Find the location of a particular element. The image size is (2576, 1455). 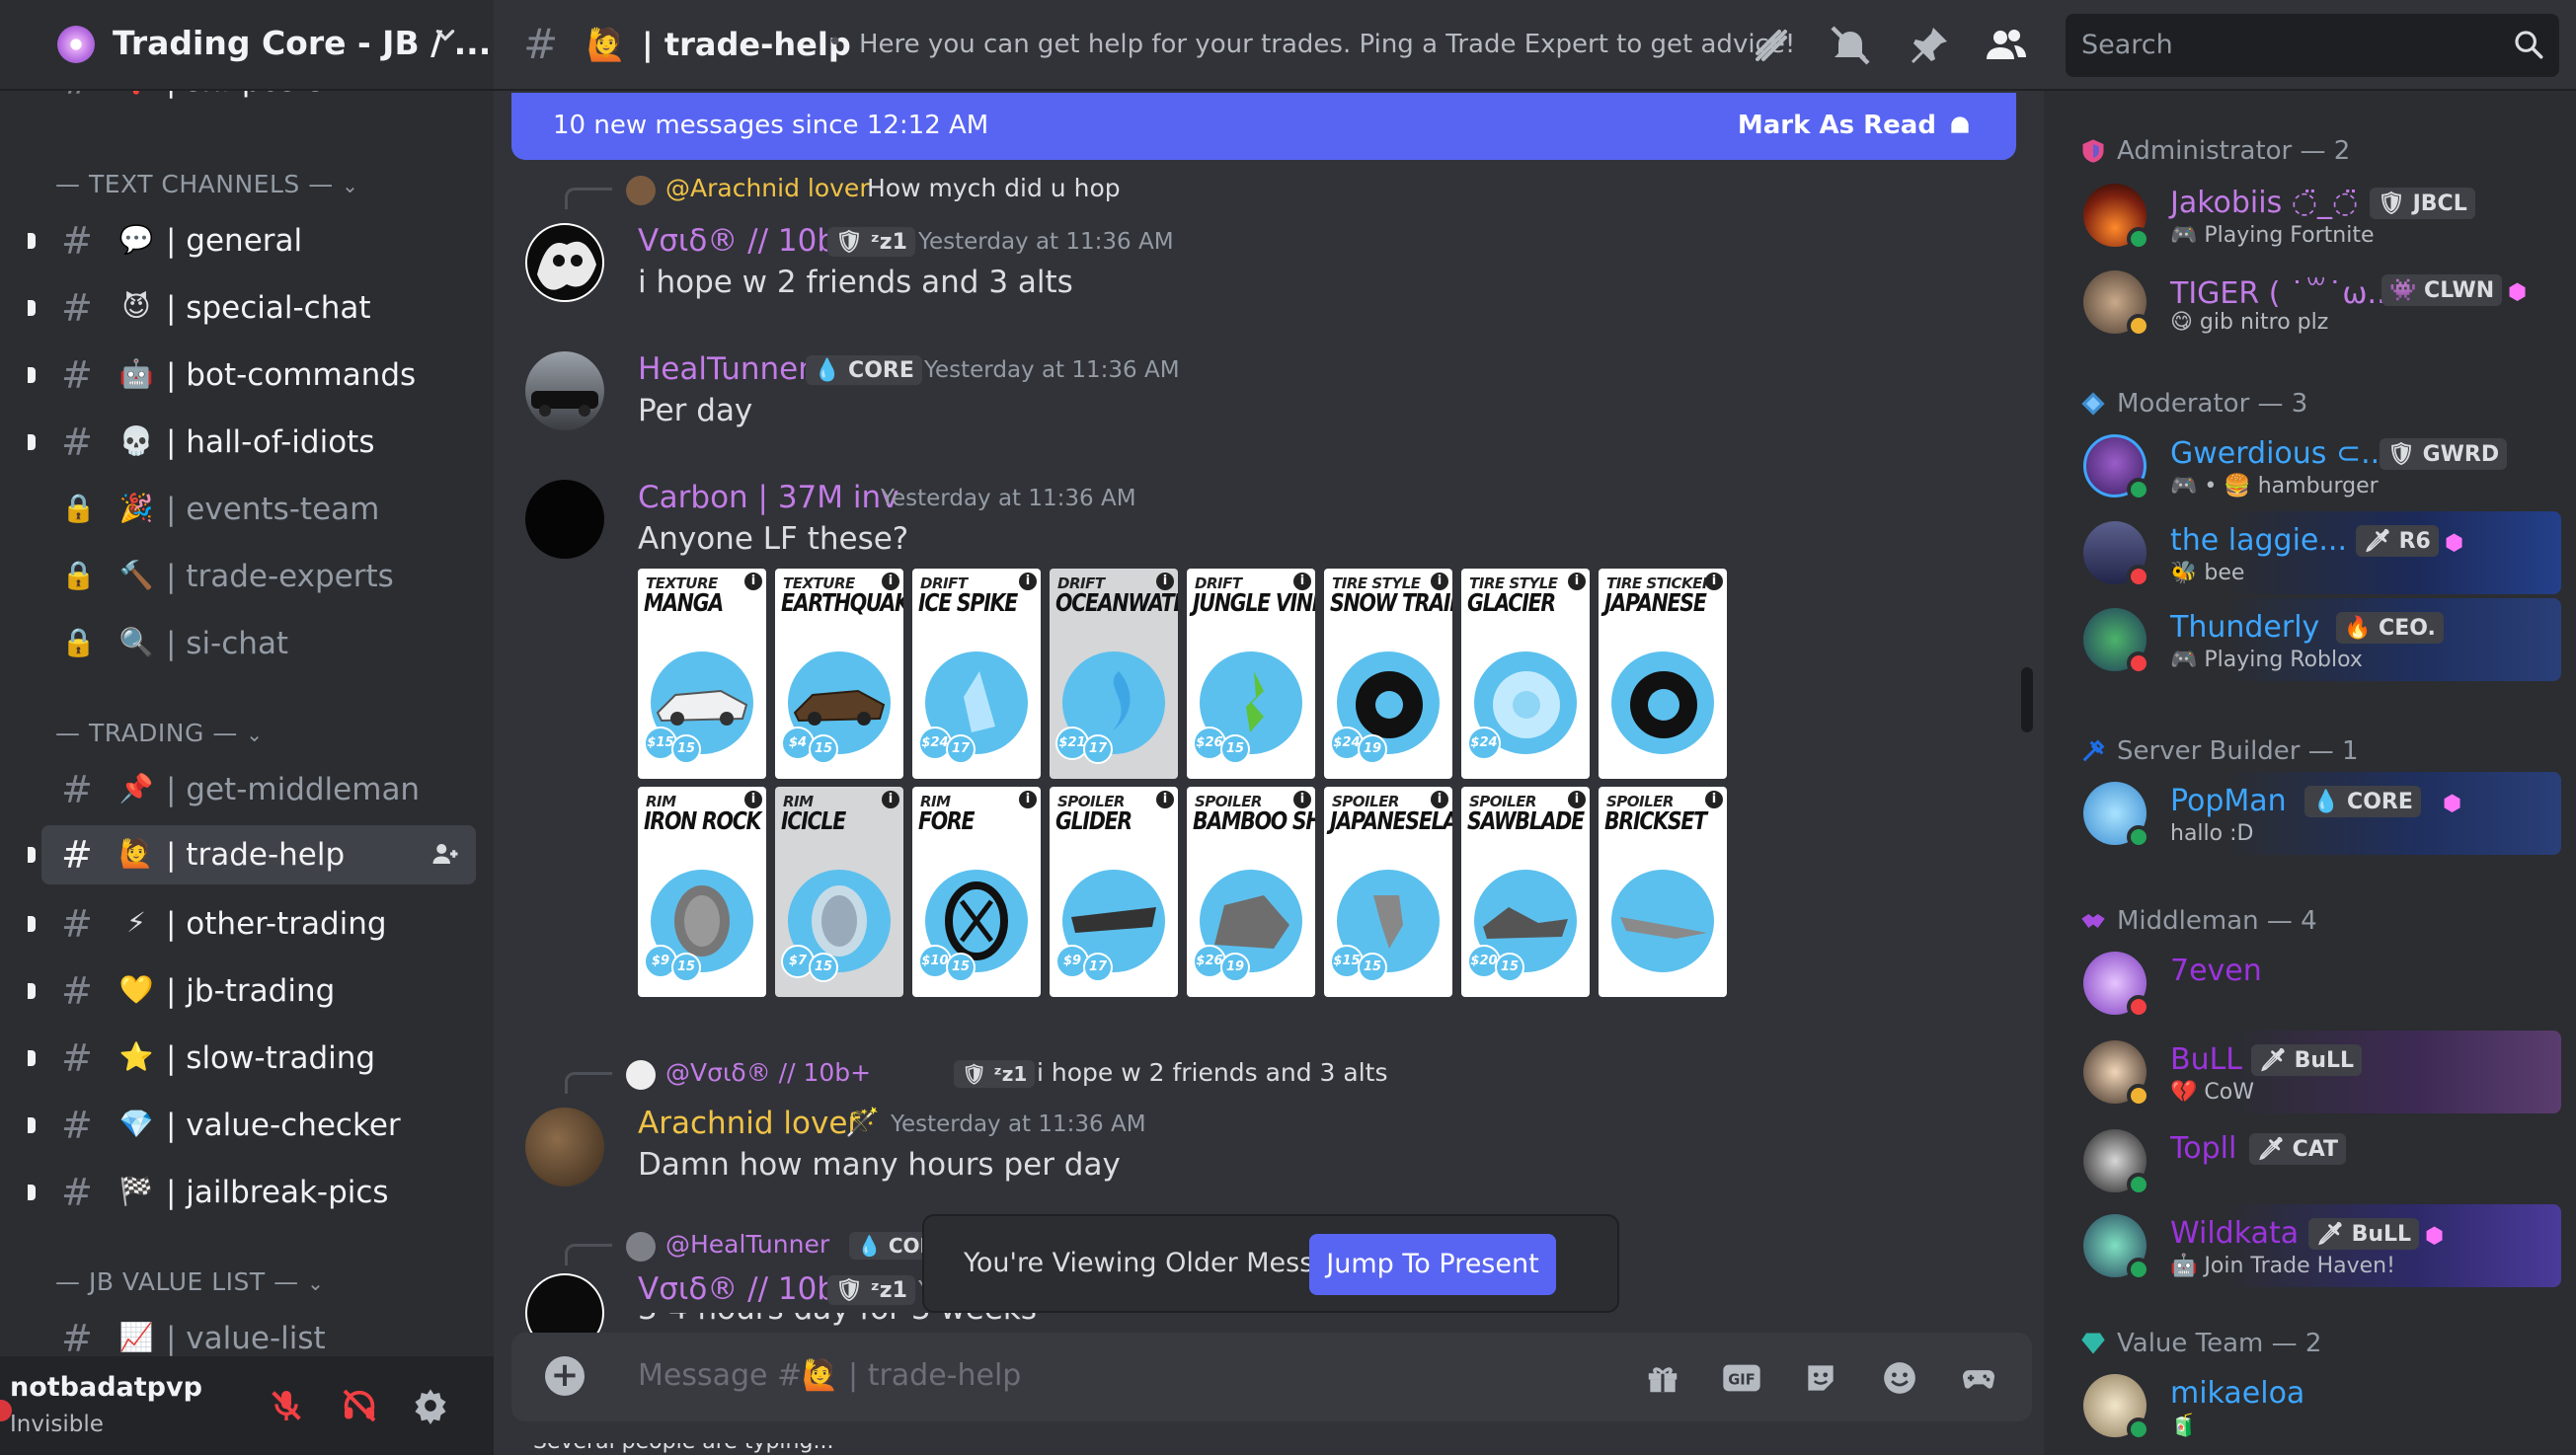

user-tag-badge: 🗡 BuLL is located at coordinates (2307, 1060).